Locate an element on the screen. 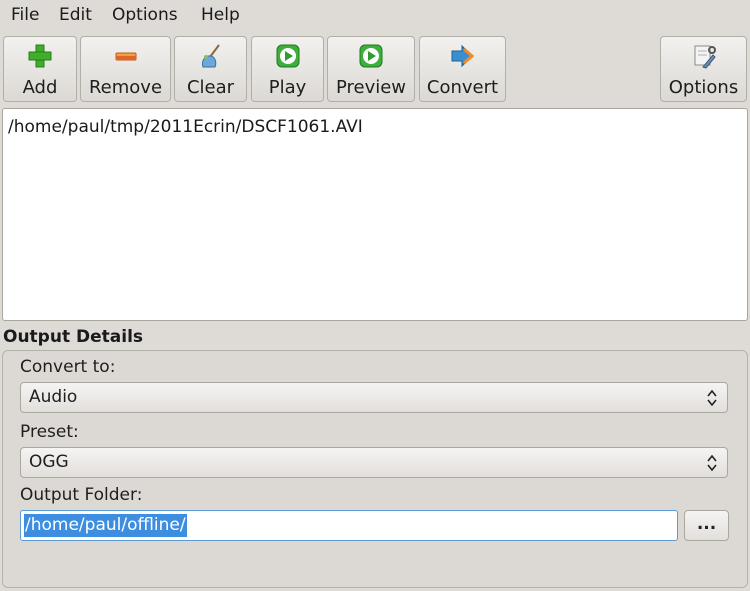 This screenshot has width=750, height=591. menu-file: File is located at coordinates (25, 15).